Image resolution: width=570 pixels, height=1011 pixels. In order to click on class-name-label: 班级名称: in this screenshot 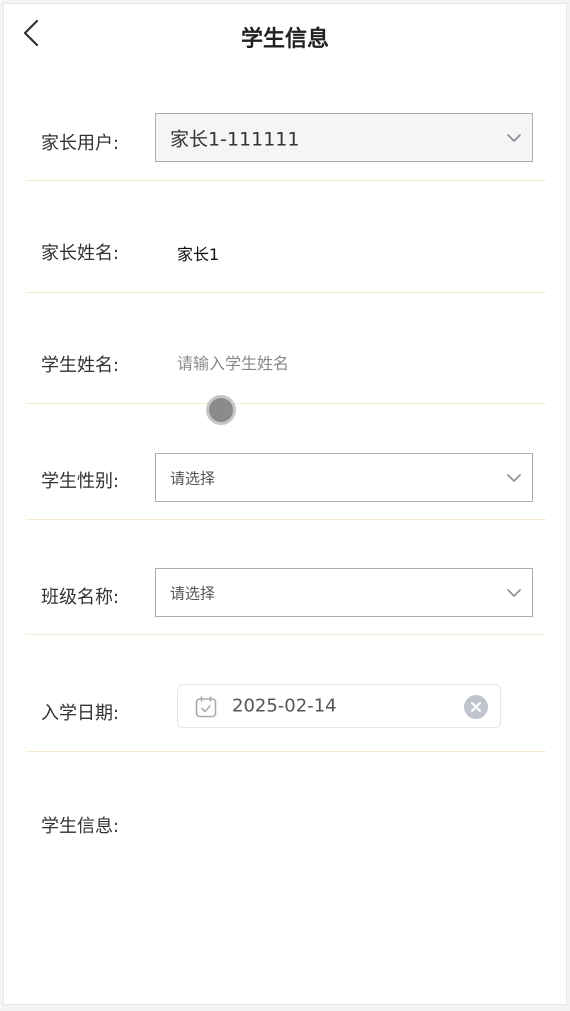, I will do `click(80, 597)`.